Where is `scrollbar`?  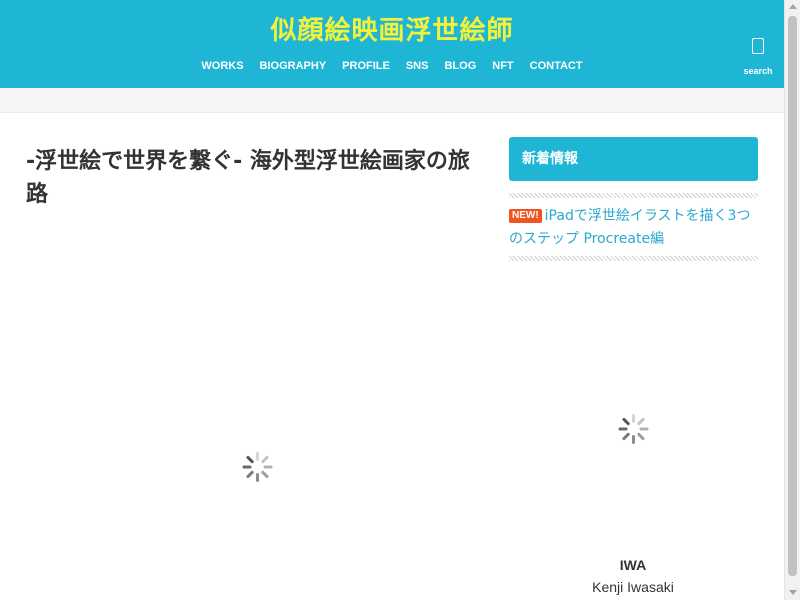 scrollbar is located at coordinates (792, 300).